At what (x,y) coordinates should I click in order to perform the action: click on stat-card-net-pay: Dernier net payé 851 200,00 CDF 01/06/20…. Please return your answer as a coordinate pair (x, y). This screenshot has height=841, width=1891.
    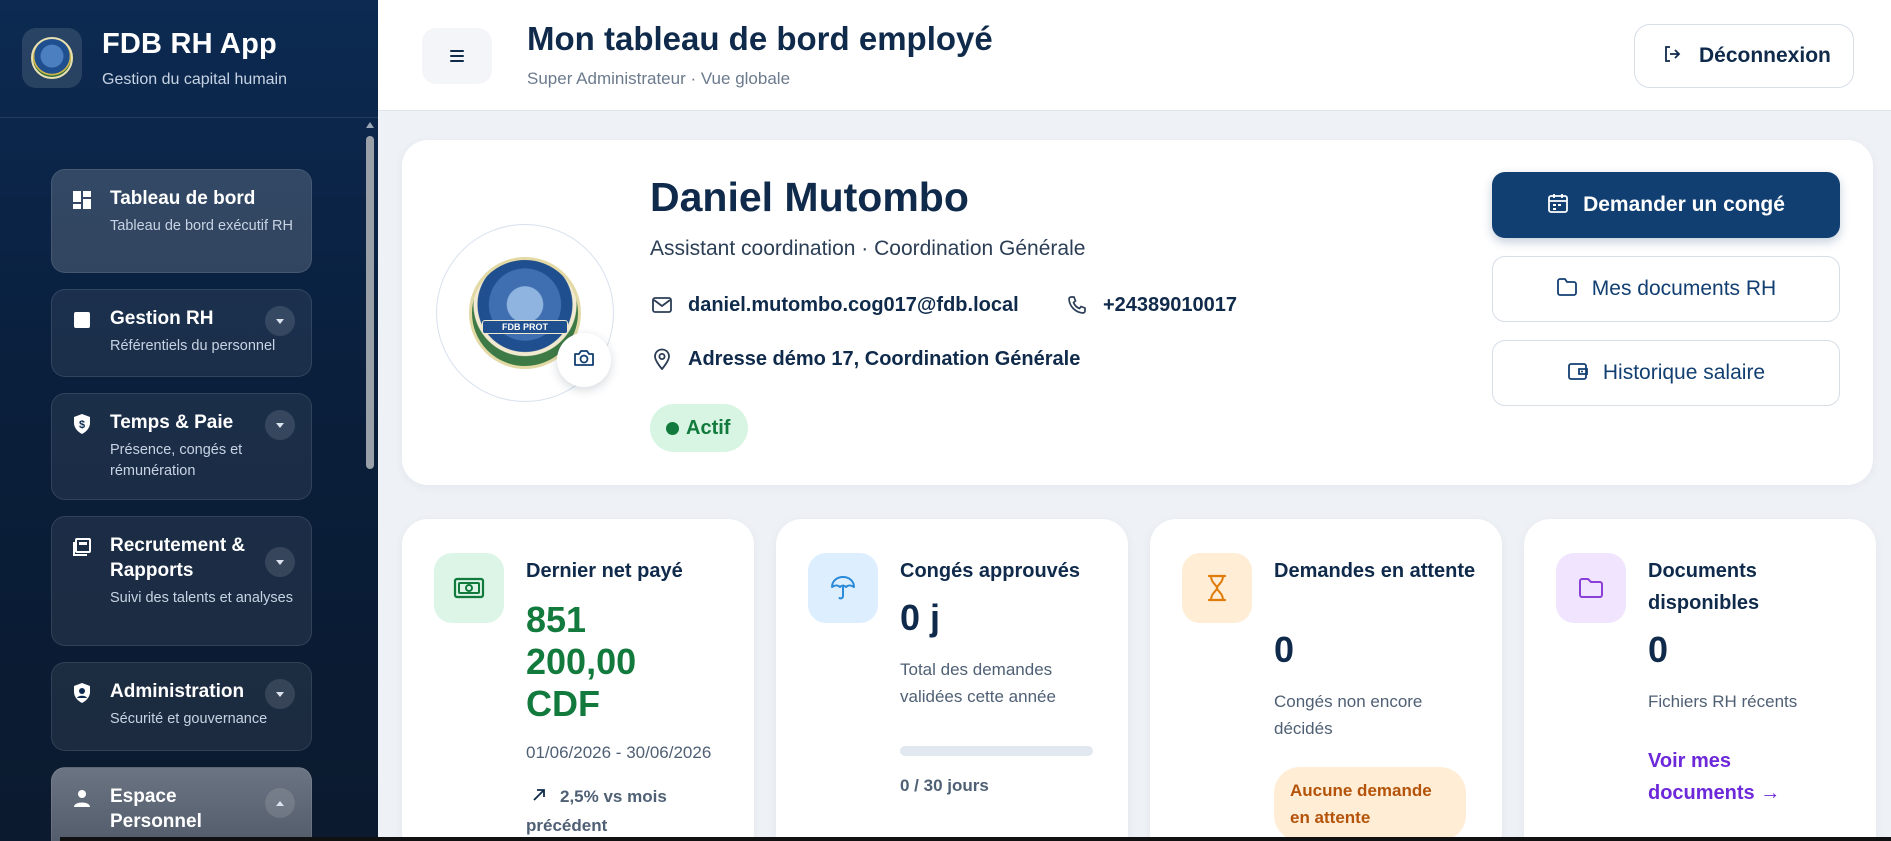
    Looking at the image, I should click on (578, 680).